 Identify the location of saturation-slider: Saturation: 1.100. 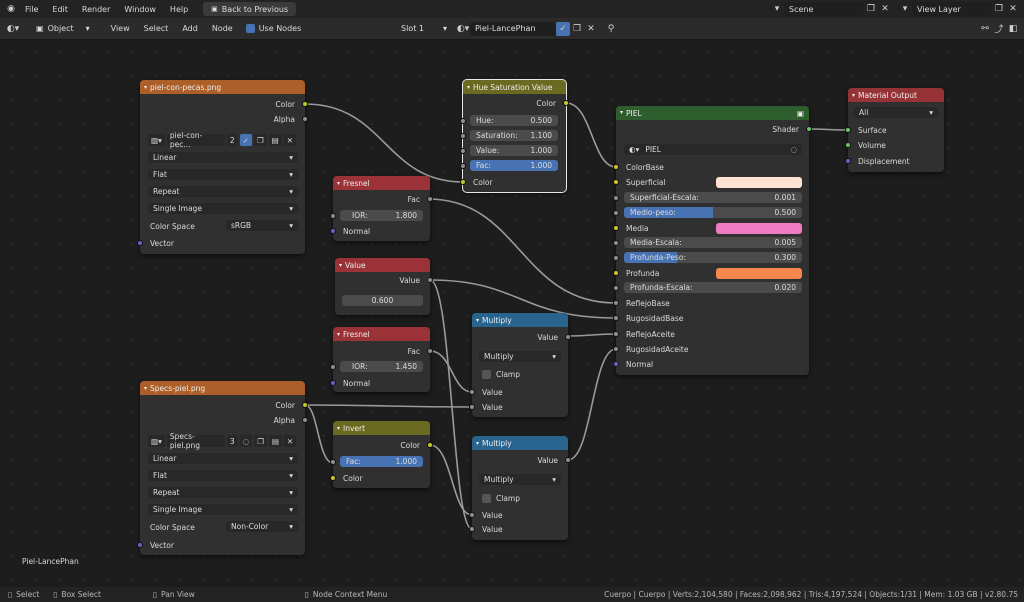
(514, 135).